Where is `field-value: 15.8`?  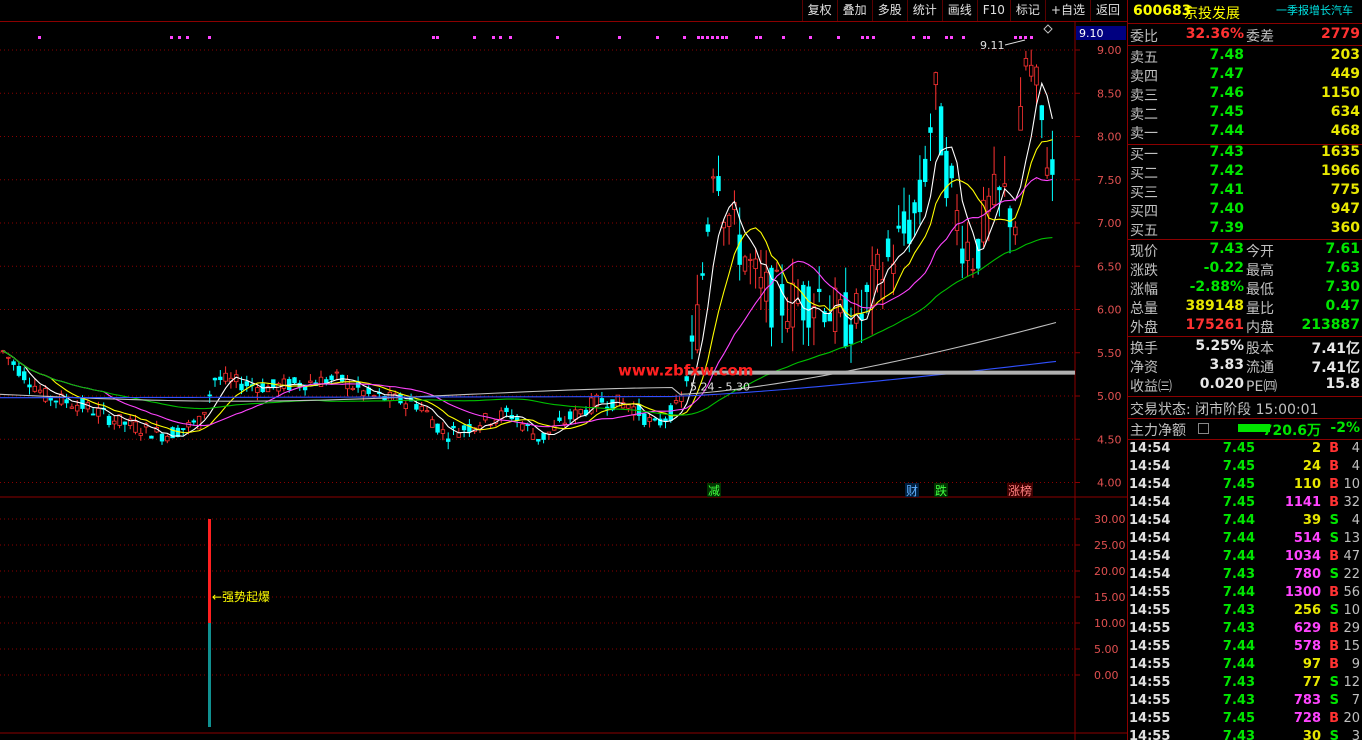
field-value: 15.8 is located at coordinates (1342, 384).